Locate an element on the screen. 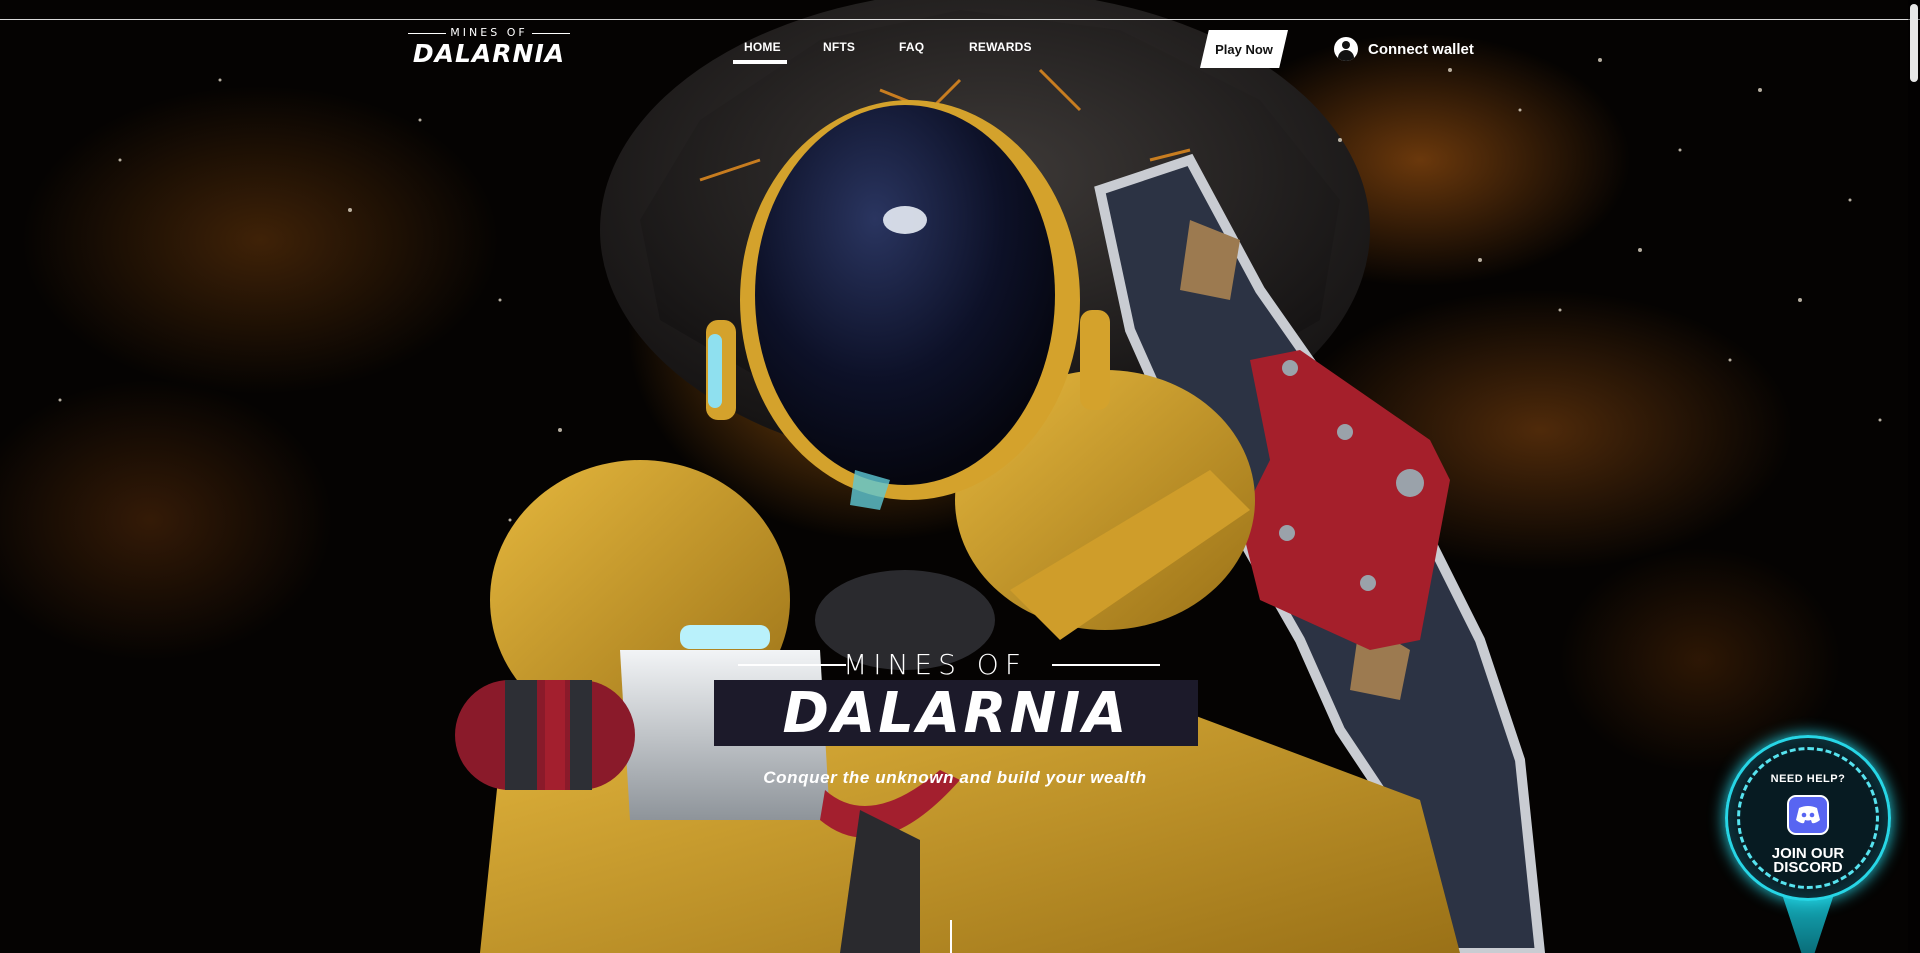 This screenshot has width=1920, height=953. nav-active-indicator is located at coordinates (760, 62).